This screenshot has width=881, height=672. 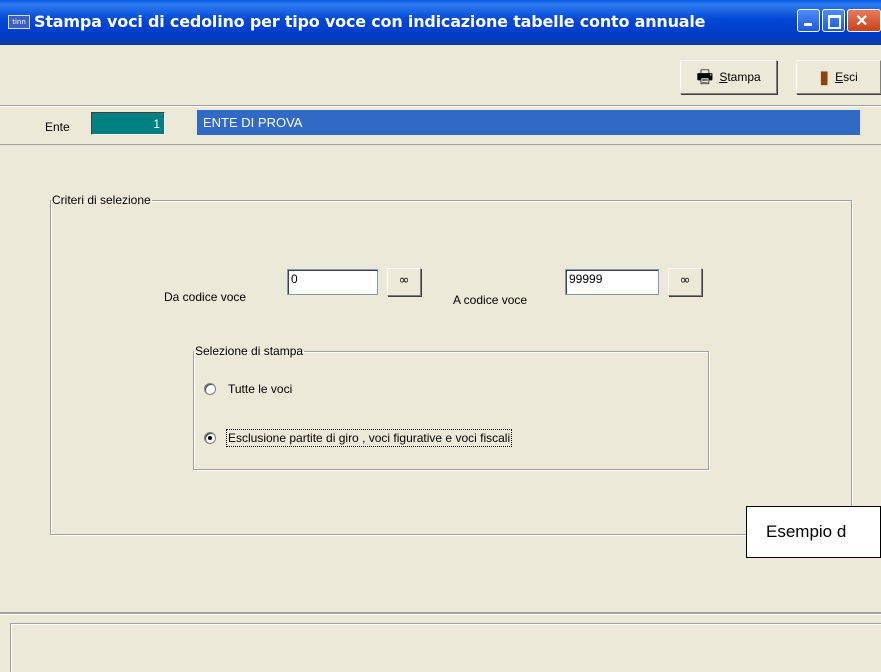 I want to click on radio-esclusione, so click(x=210, y=438).